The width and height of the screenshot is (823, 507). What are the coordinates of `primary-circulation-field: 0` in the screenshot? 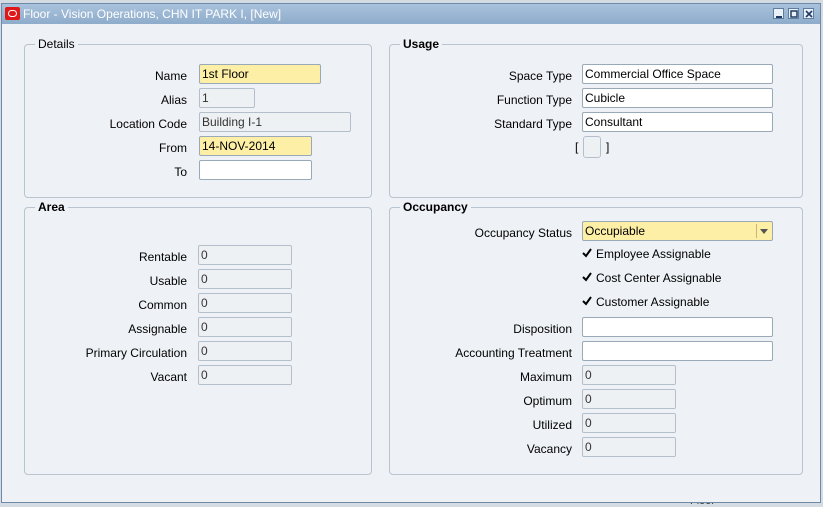 It's located at (245, 351).